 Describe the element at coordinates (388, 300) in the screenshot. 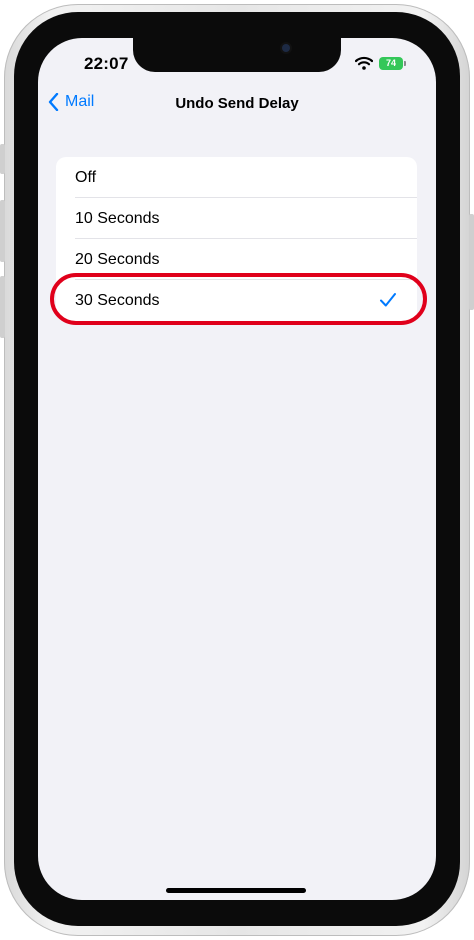

I see `checkmark-icon` at that location.